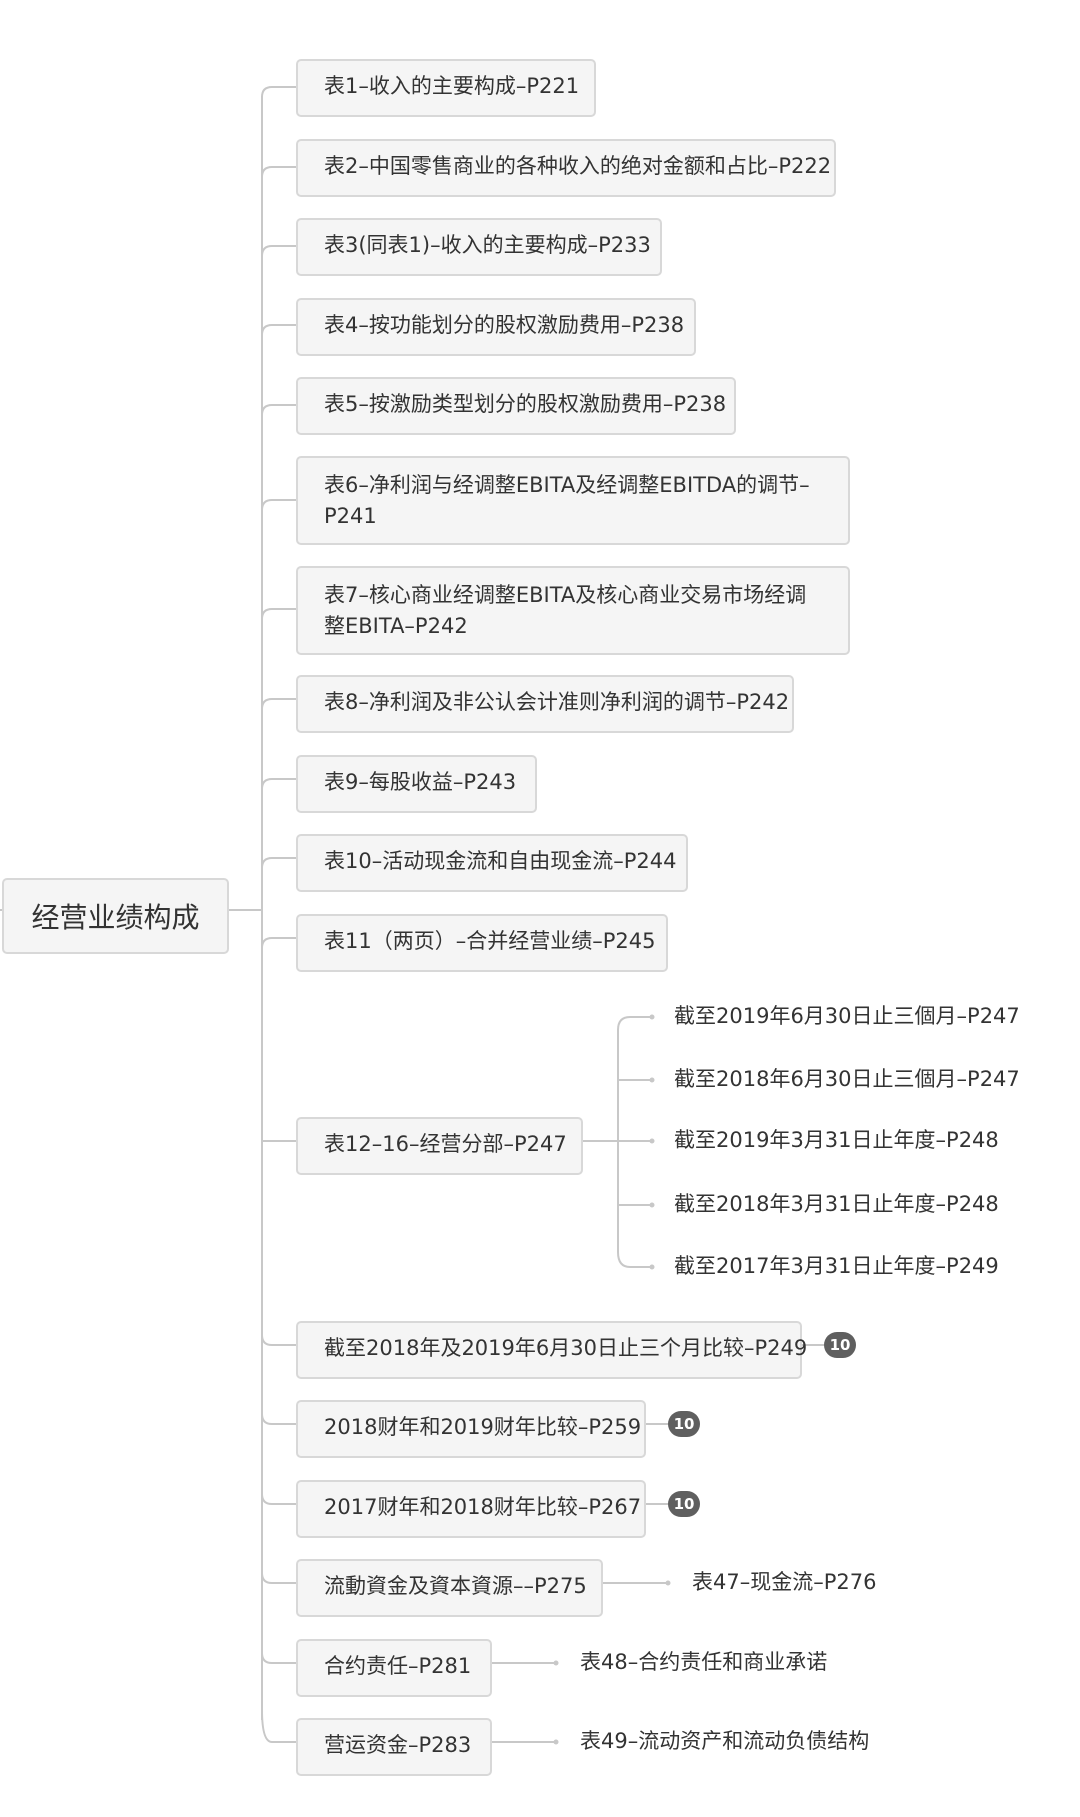  What do you see at coordinates (455, 1586) in the screenshot?
I see `branch-node-label: 流動資金及資本資源––P275` at bounding box center [455, 1586].